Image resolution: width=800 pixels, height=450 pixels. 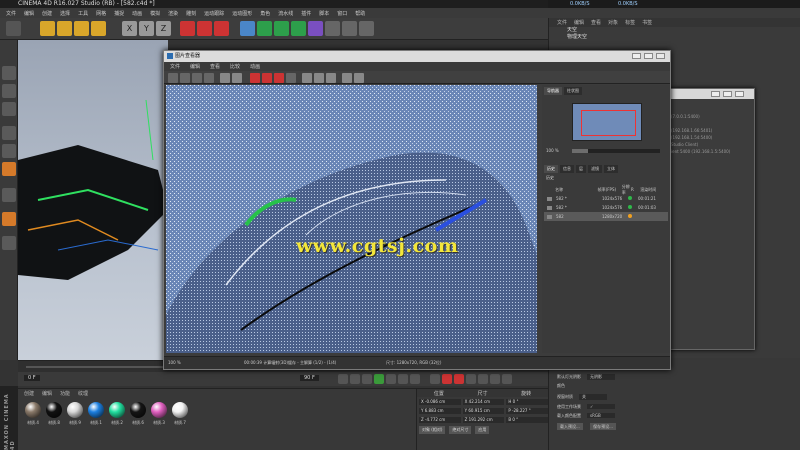 What do you see at coordinates (98, 28) in the screenshot?
I see `rotate-icon` at bounding box center [98, 28].